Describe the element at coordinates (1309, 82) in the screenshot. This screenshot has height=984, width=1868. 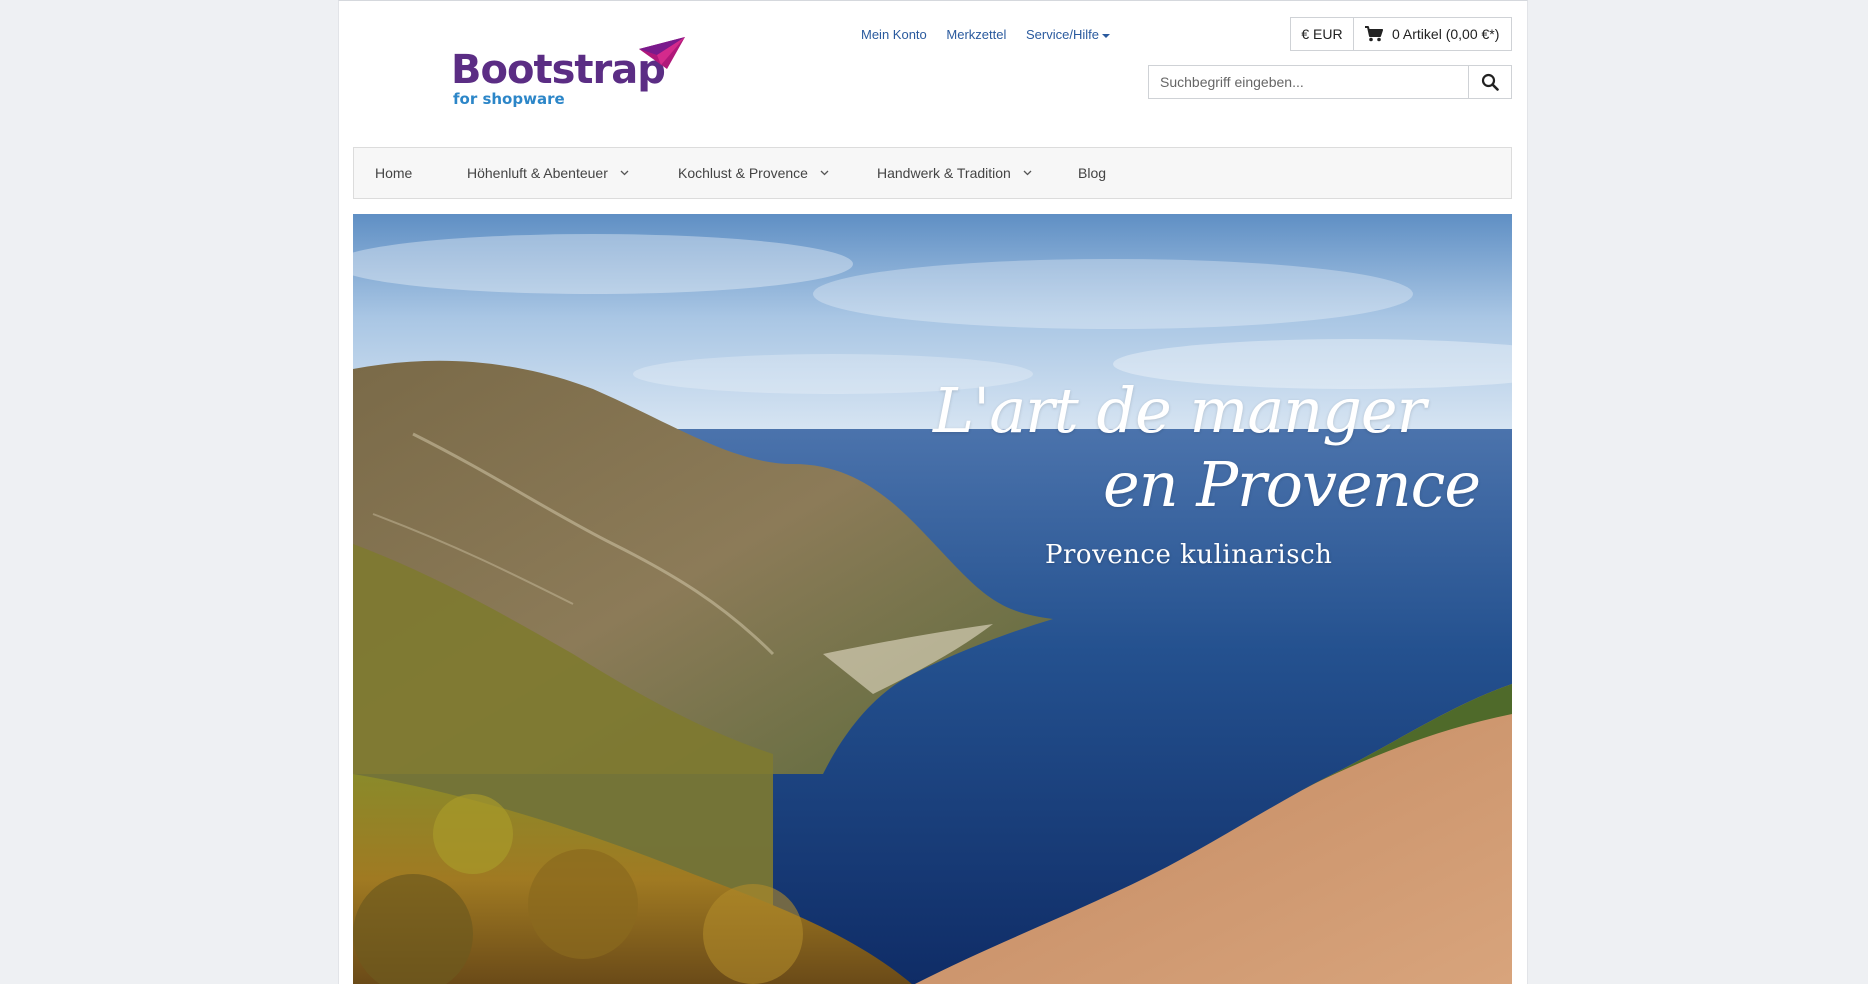
I see `search-input` at that location.